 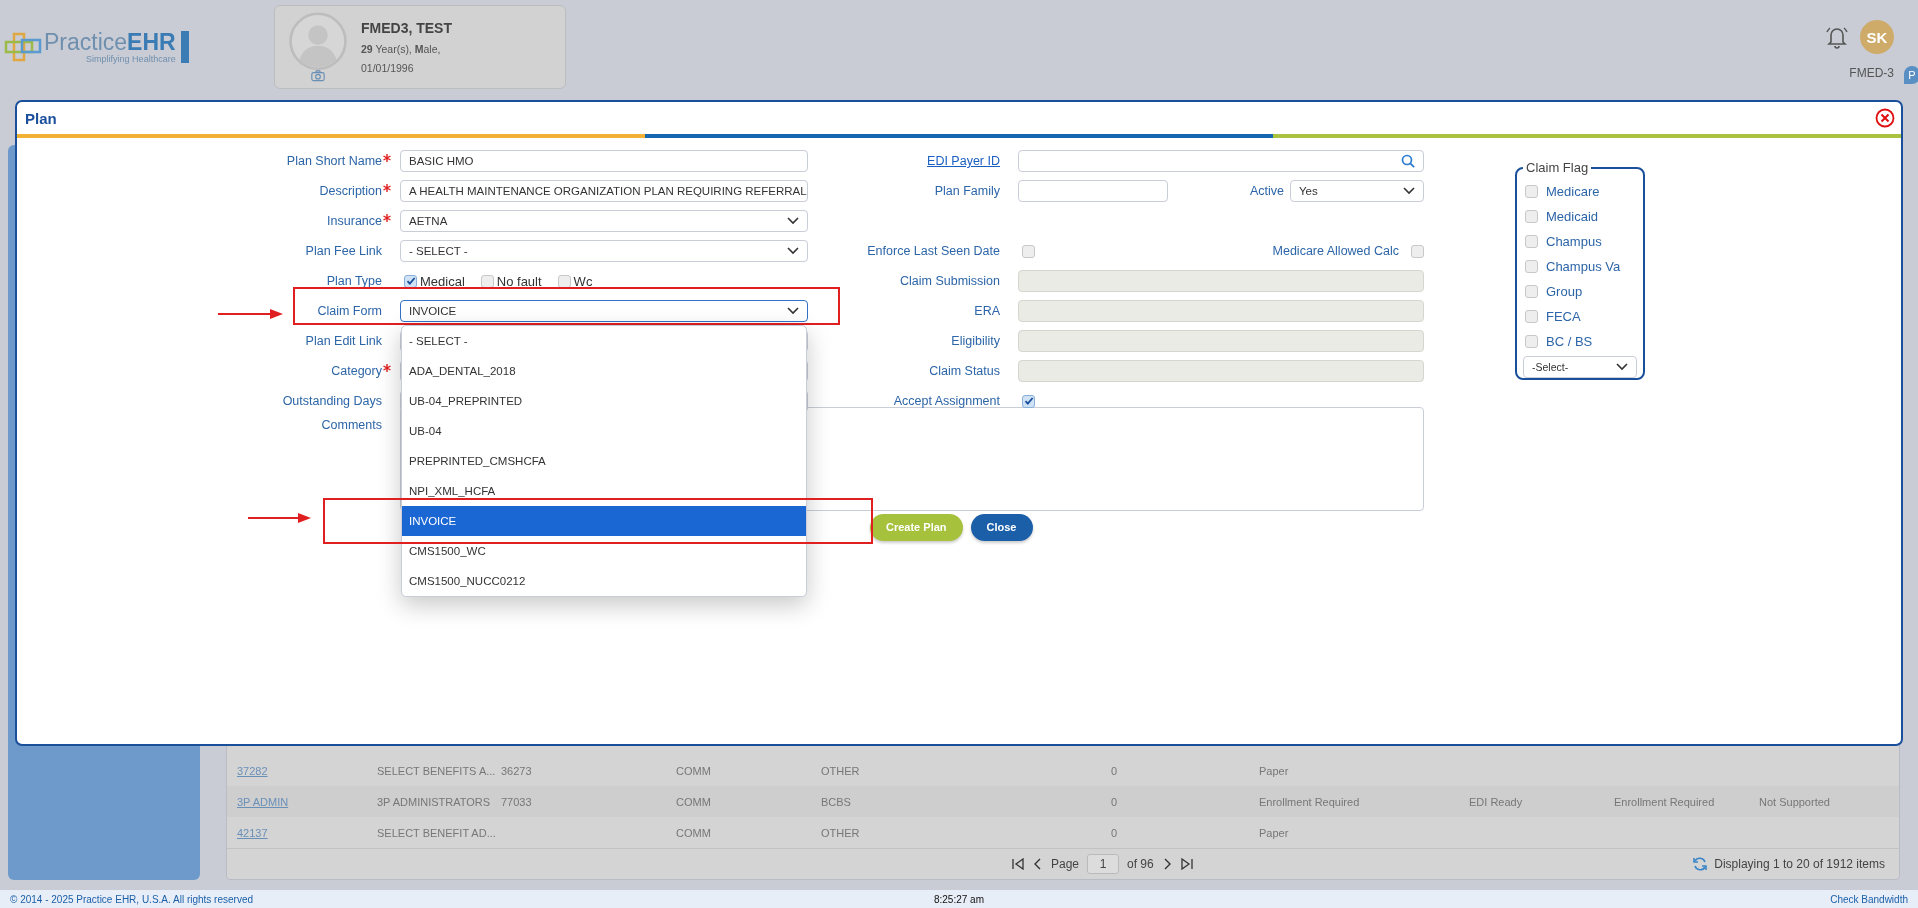 What do you see at coordinates (912, 459) in the screenshot?
I see `comments-textarea` at bounding box center [912, 459].